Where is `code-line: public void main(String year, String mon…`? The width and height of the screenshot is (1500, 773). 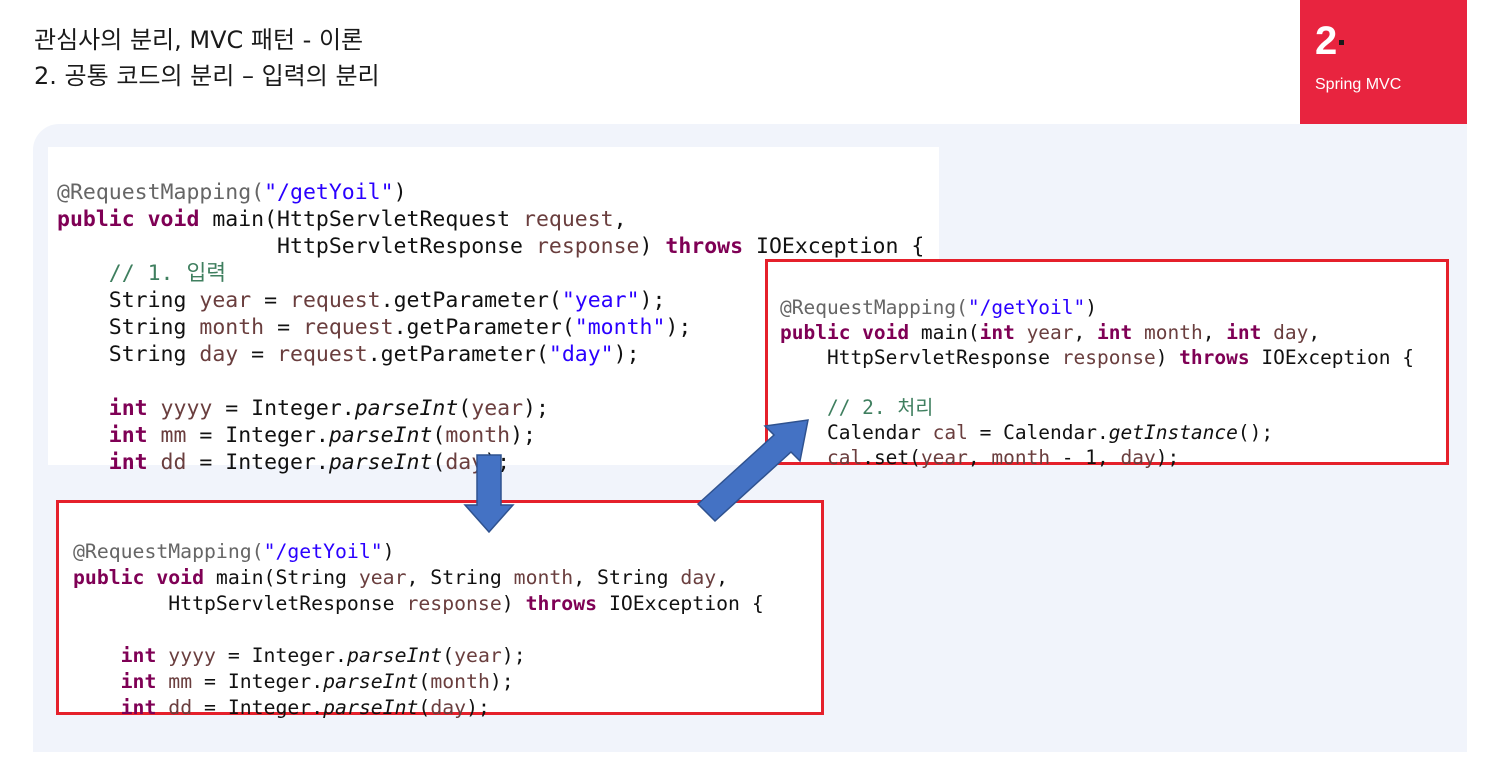
code-line: public void main(String year, String mon… is located at coordinates (401, 577).